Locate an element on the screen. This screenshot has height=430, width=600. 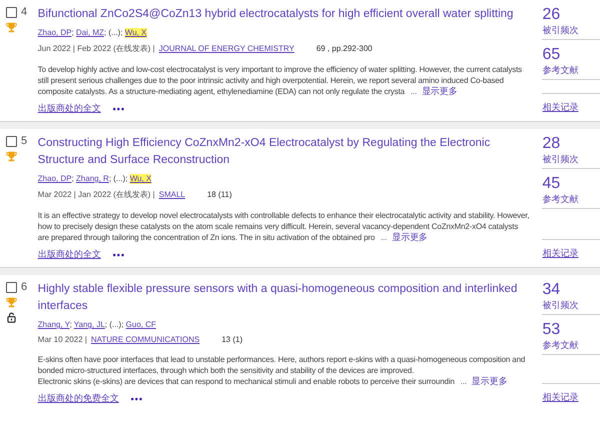
author-link: Guo, CF is located at coordinates (141, 324).